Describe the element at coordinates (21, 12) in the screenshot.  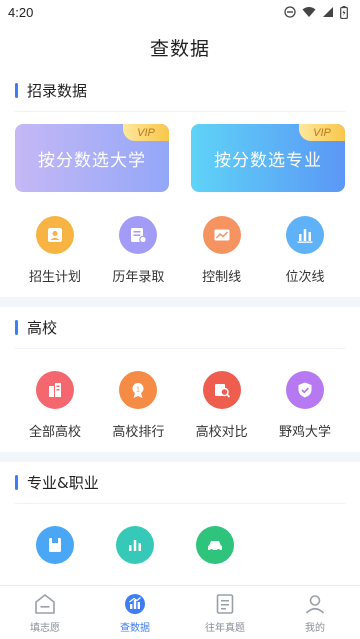
I see `status-time: 4:20` at that location.